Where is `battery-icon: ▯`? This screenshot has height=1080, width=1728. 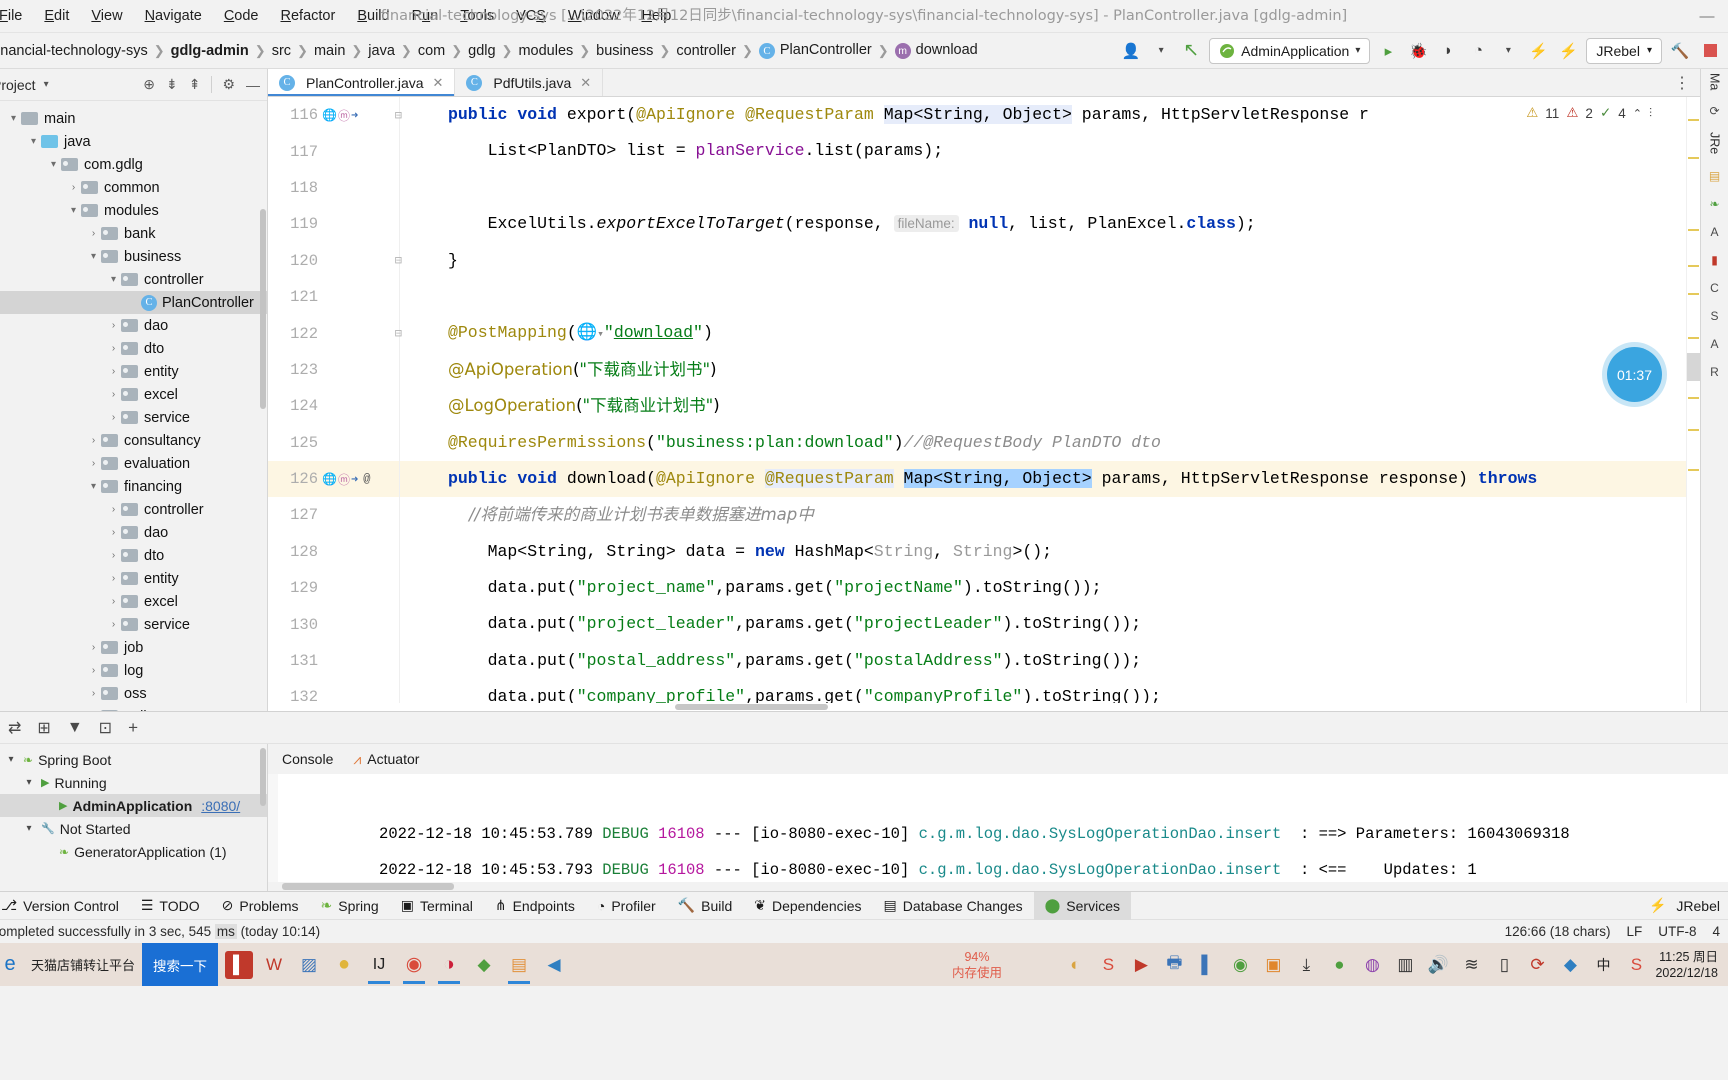
battery-icon: ▯ is located at coordinates (1504, 965).